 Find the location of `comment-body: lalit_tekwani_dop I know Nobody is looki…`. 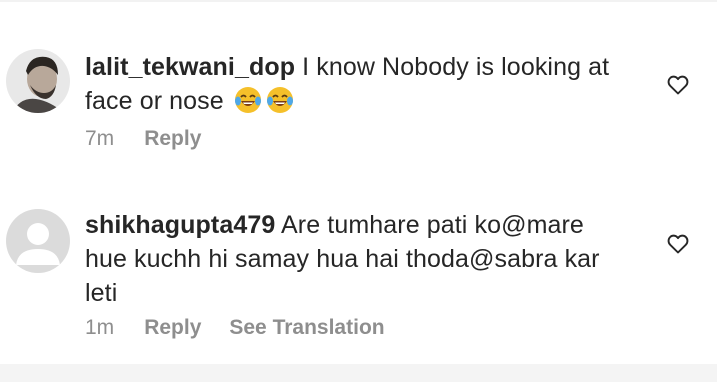

comment-body: lalit_tekwani_dop I know Nobody is looki… is located at coordinates (365, 84).